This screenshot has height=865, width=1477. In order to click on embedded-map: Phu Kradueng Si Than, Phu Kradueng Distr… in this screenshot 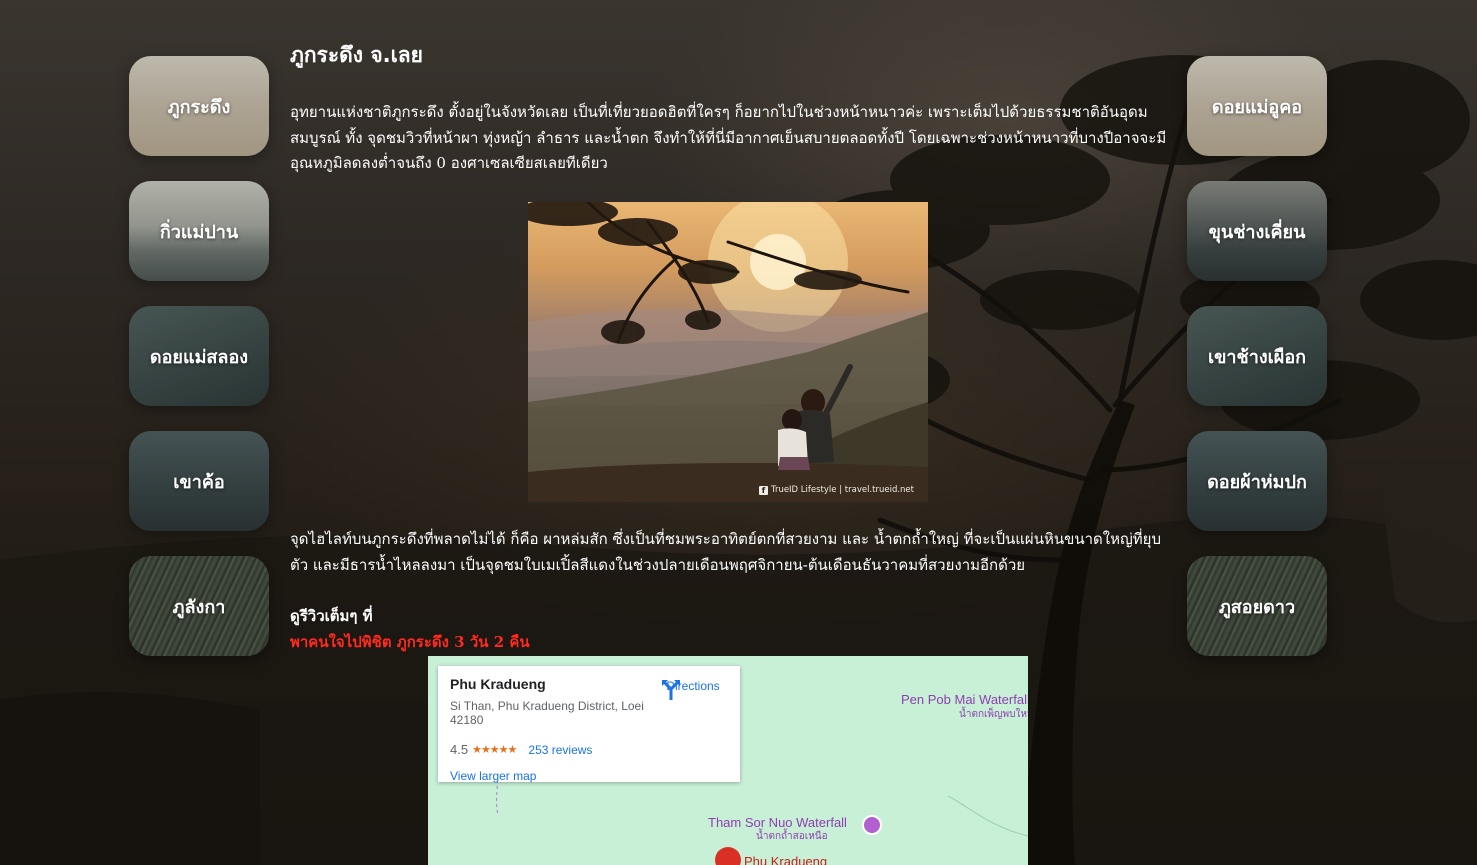, I will do `click(728, 760)`.